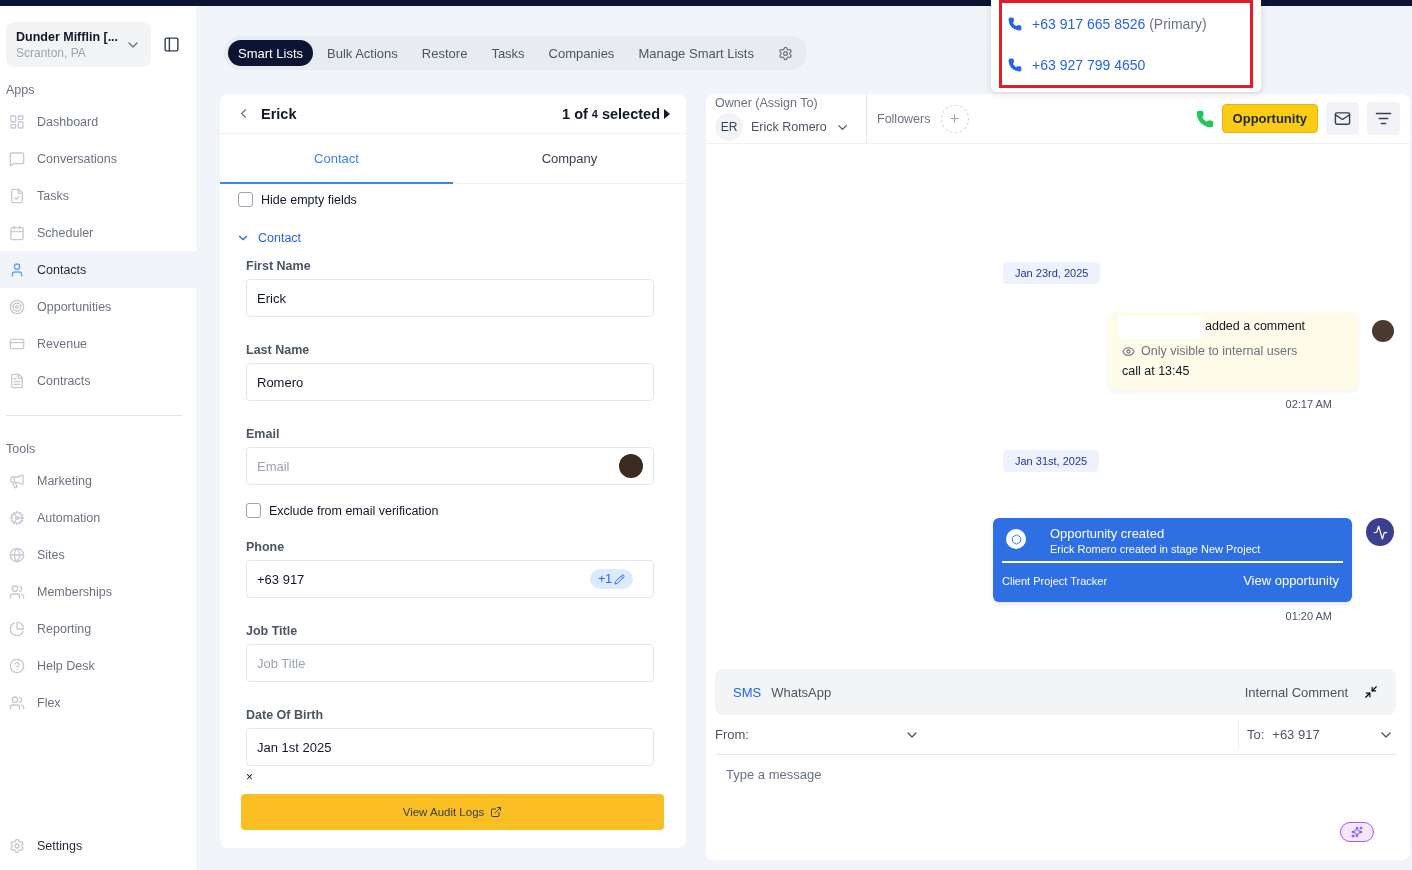 The image size is (1412, 870). Describe the element at coordinates (452, 812) in the screenshot. I see `view-audit-logs-button: View Audit Logs` at that location.